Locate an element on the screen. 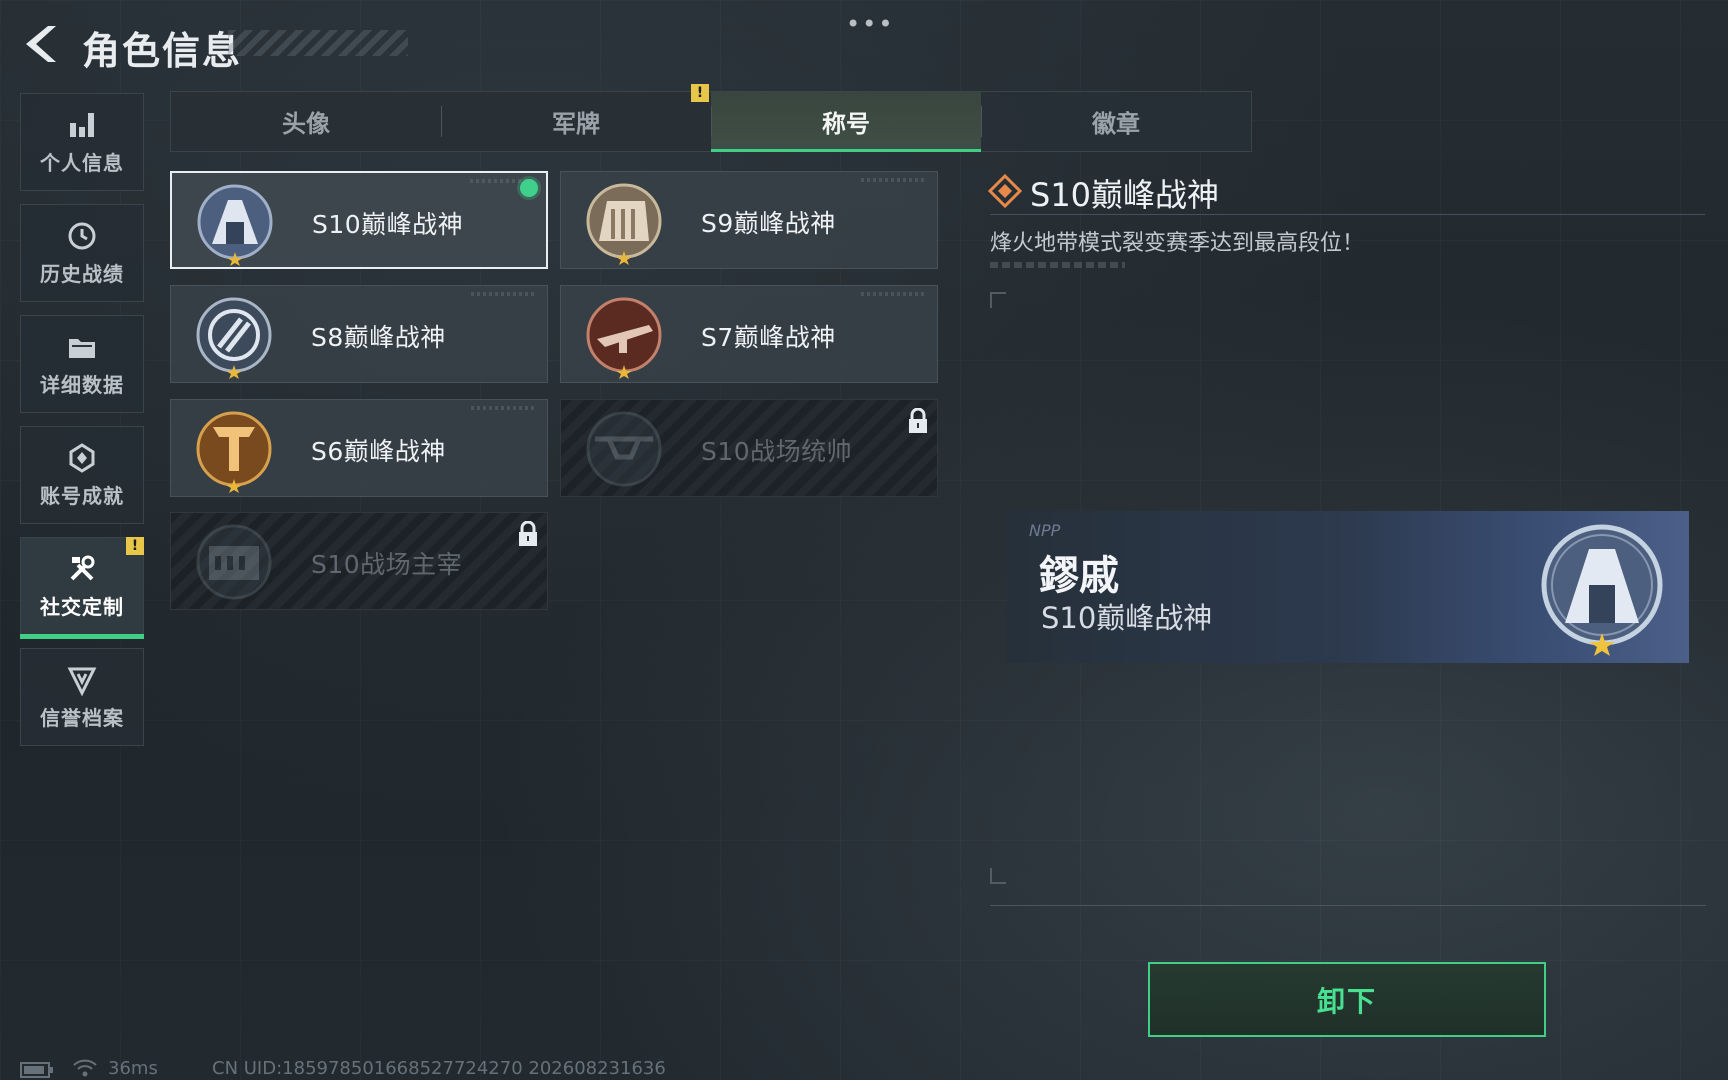 The width and height of the screenshot is (1728, 1080). medal-icon is located at coordinates (82, 457).